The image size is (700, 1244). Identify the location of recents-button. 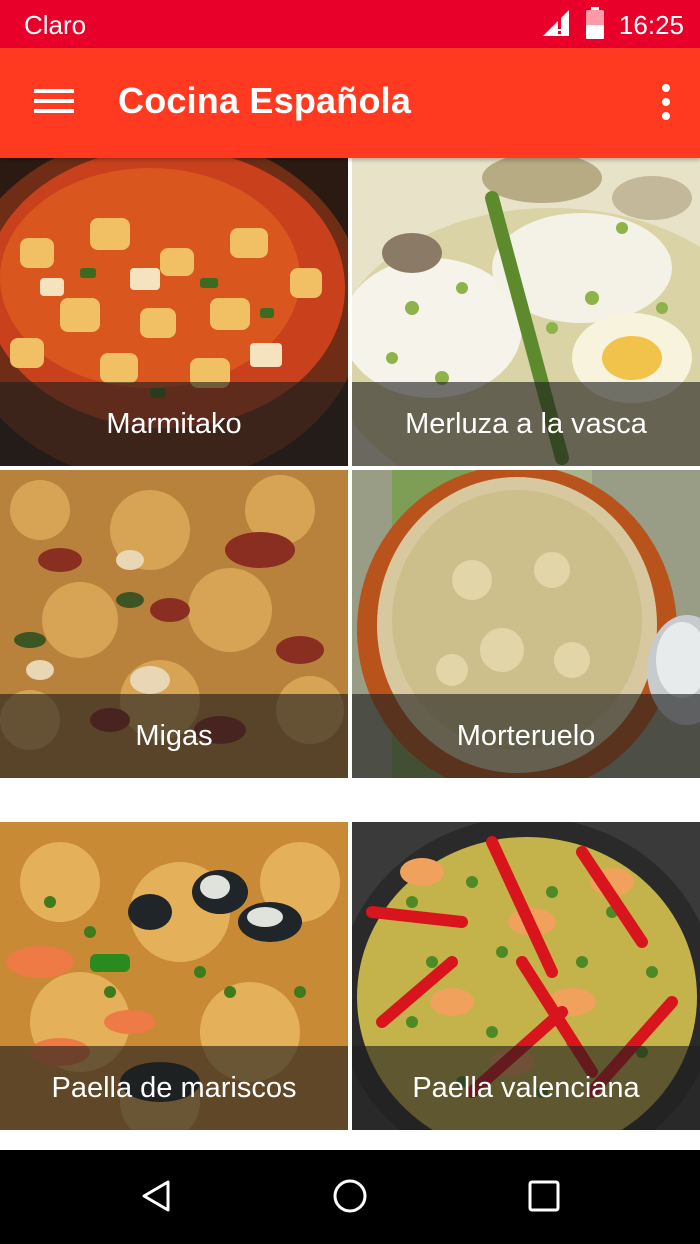
(544, 1198).